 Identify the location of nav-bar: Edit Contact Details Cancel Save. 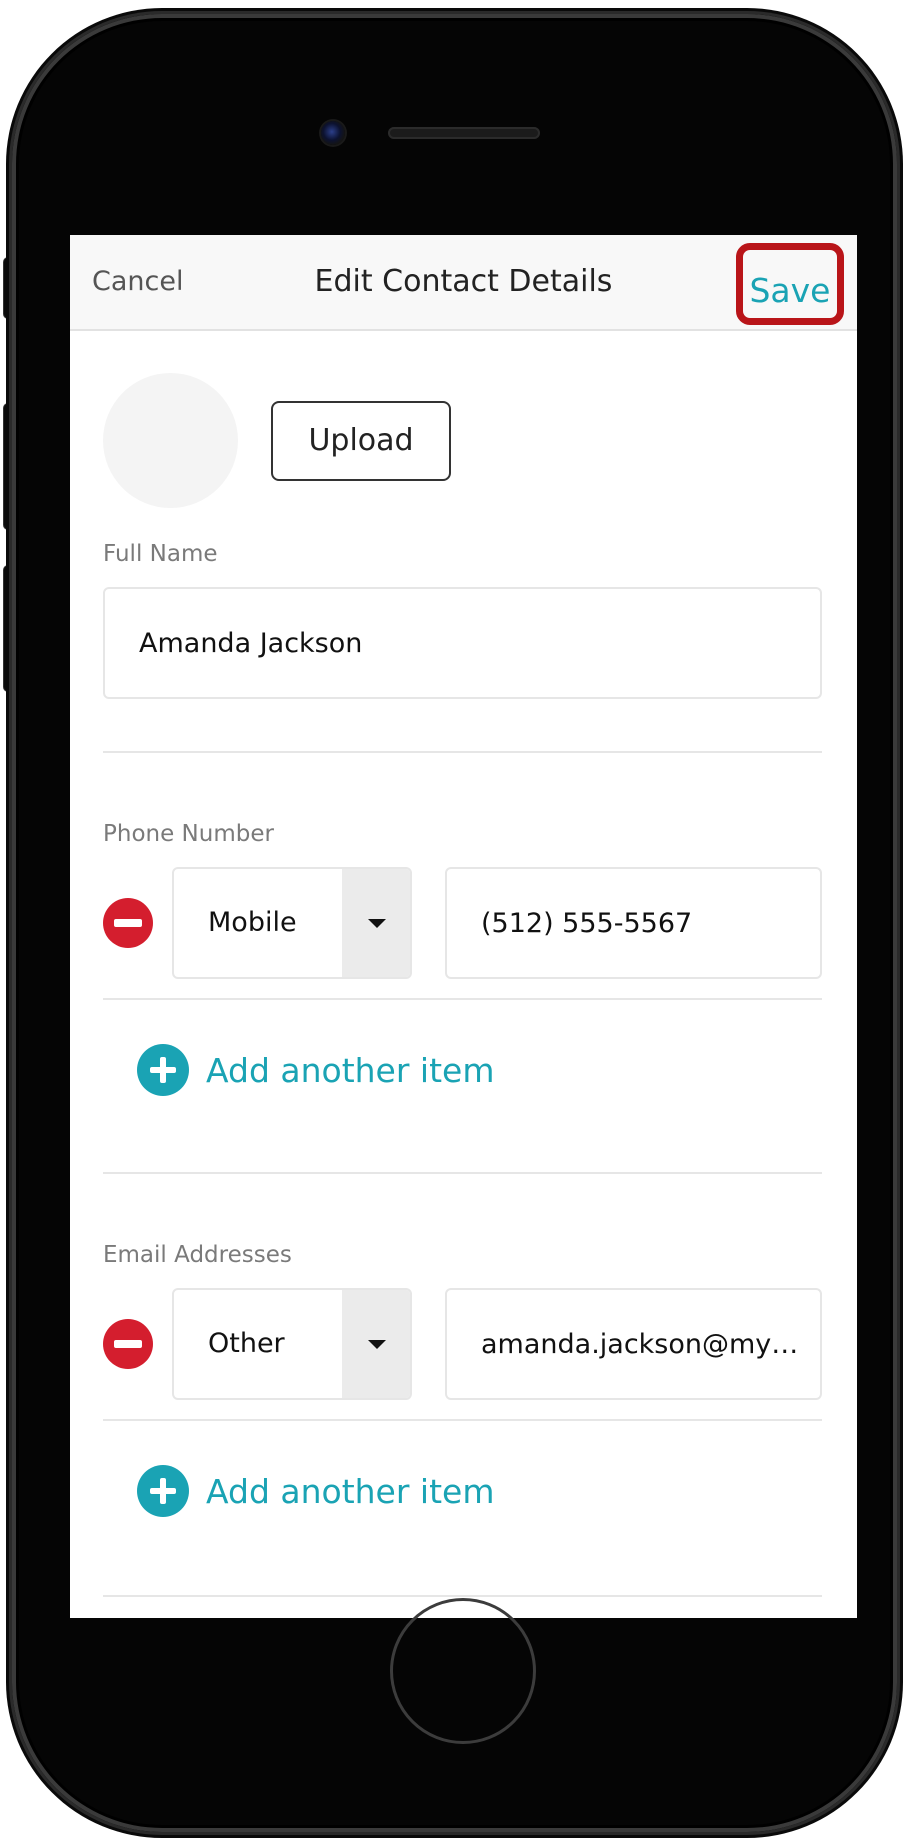
(463, 283).